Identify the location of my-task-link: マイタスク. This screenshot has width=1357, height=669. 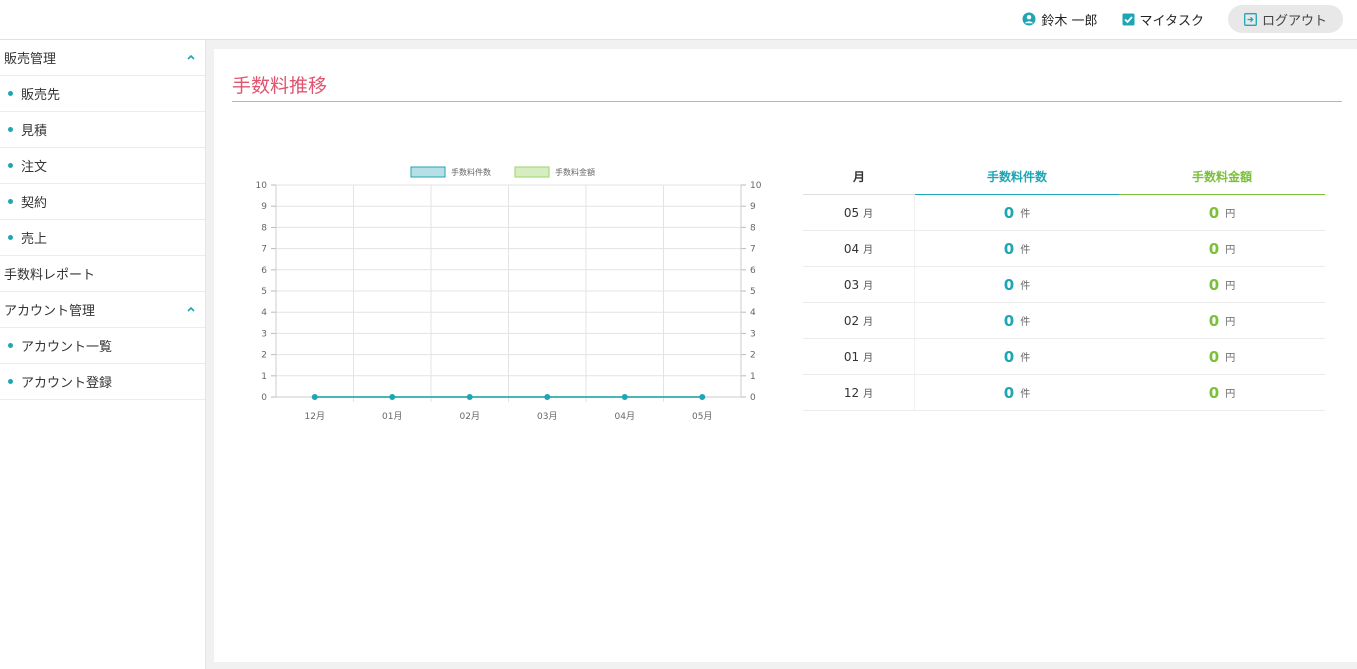
(1163, 19).